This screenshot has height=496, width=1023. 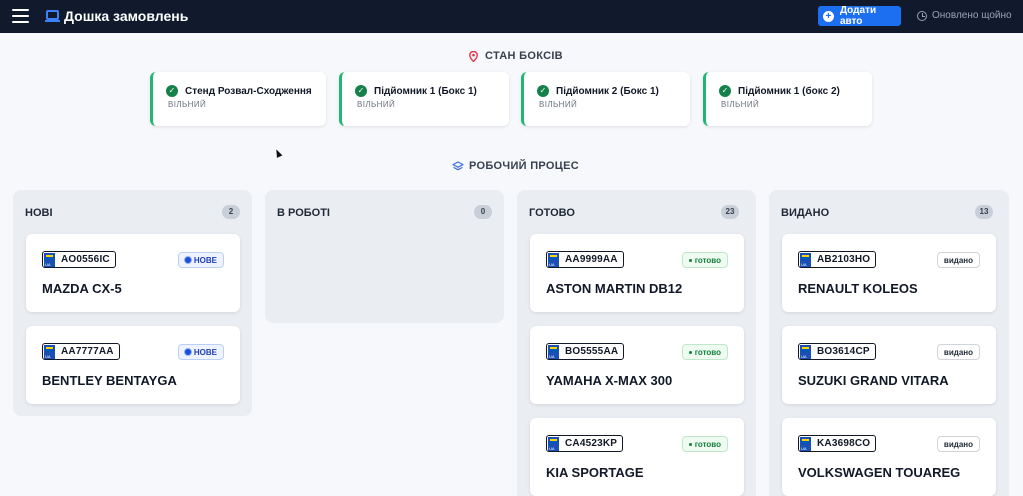 What do you see at coordinates (81, 351) in the screenshot?
I see `license-plate: AA7777AA` at bounding box center [81, 351].